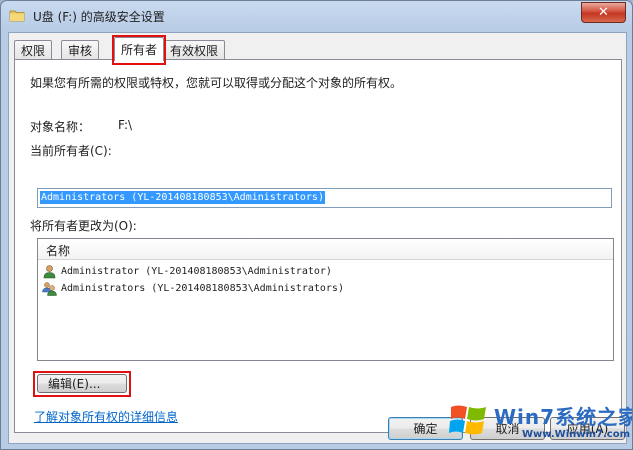 This screenshot has height=450, width=633. I want to click on window-title: U盘 (F:) 的高级安全设置, so click(99, 17).